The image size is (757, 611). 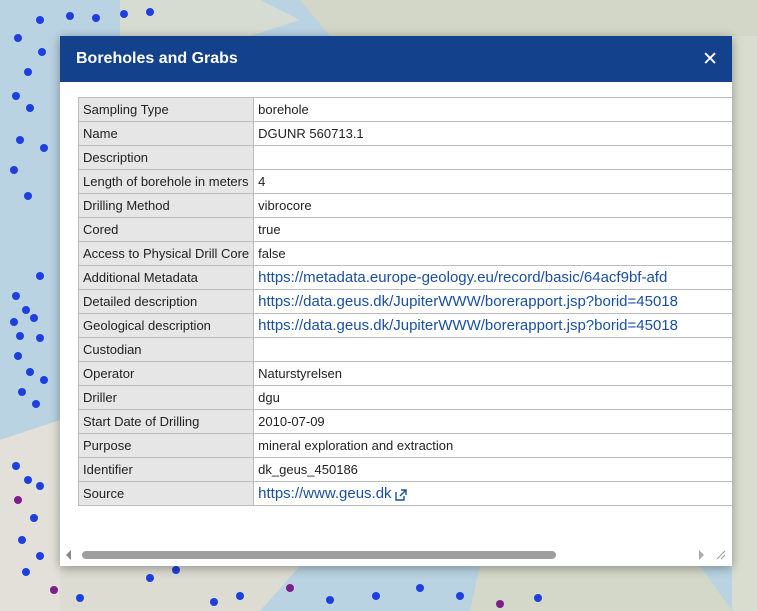 I want to click on scroll-right-arrow-icon, so click(x=701, y=555).